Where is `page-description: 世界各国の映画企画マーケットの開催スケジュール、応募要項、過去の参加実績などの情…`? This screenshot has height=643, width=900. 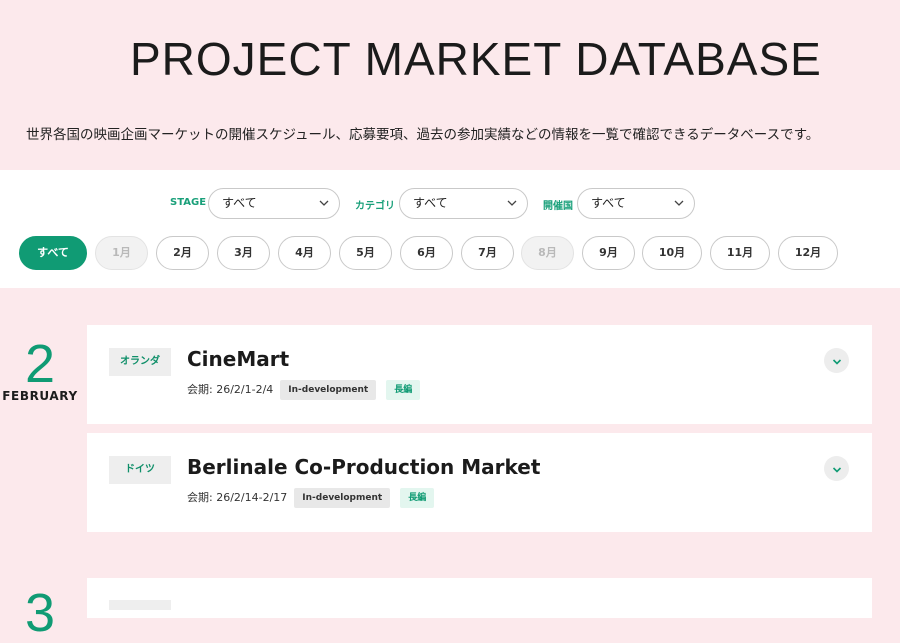
page-description: 世界各国の映画企画マーケットの開催スケジュール、応募要項、過去の参加実績などの情… is located at coordinates (423, 135).